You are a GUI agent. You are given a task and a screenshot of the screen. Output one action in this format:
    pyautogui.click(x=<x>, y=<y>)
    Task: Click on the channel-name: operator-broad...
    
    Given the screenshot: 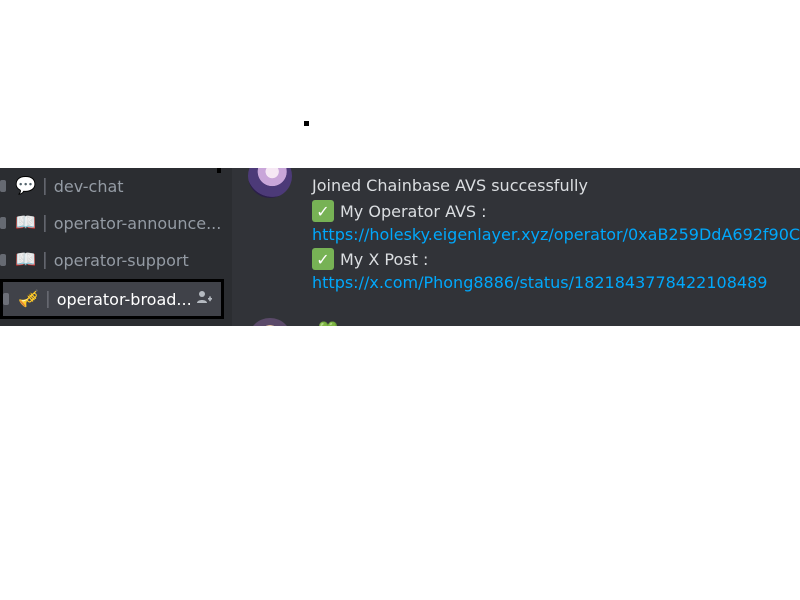 What is the action you would take?
    pyautogui.click(x=124, y=299)
    